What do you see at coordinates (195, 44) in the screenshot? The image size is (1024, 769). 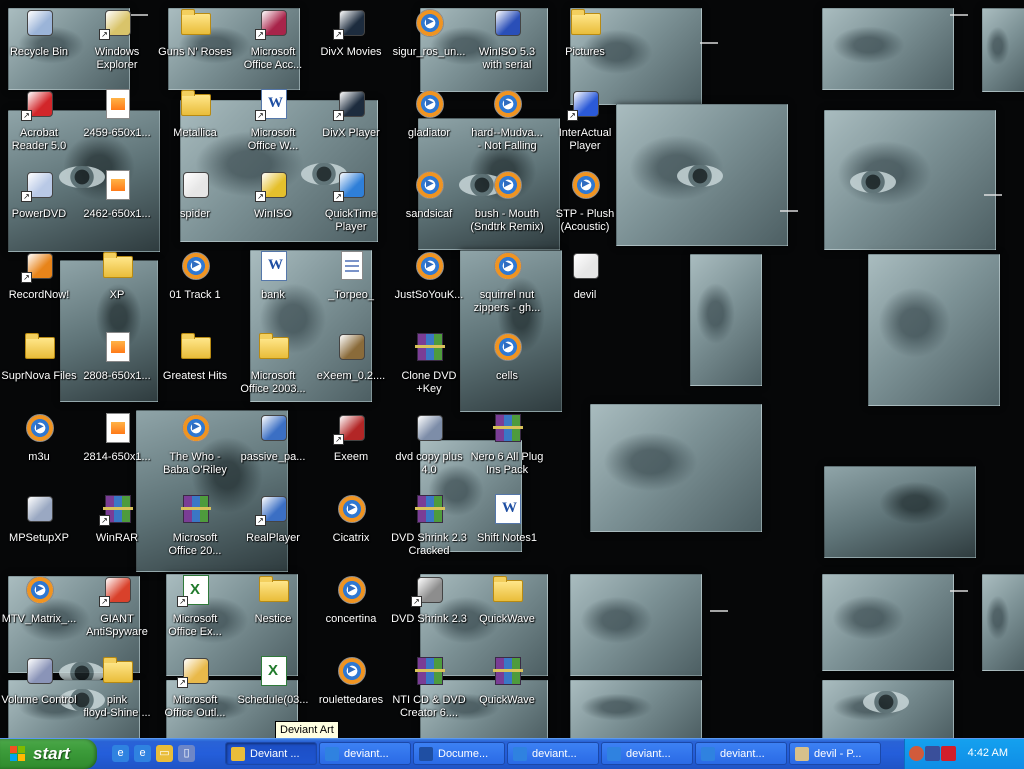 I see `desktop-icon: Guns N' Roses` at bounding box center [195, 44].